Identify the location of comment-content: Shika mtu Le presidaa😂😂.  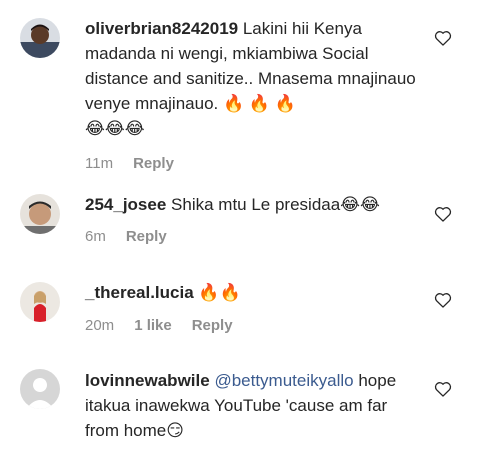
(275, 204).